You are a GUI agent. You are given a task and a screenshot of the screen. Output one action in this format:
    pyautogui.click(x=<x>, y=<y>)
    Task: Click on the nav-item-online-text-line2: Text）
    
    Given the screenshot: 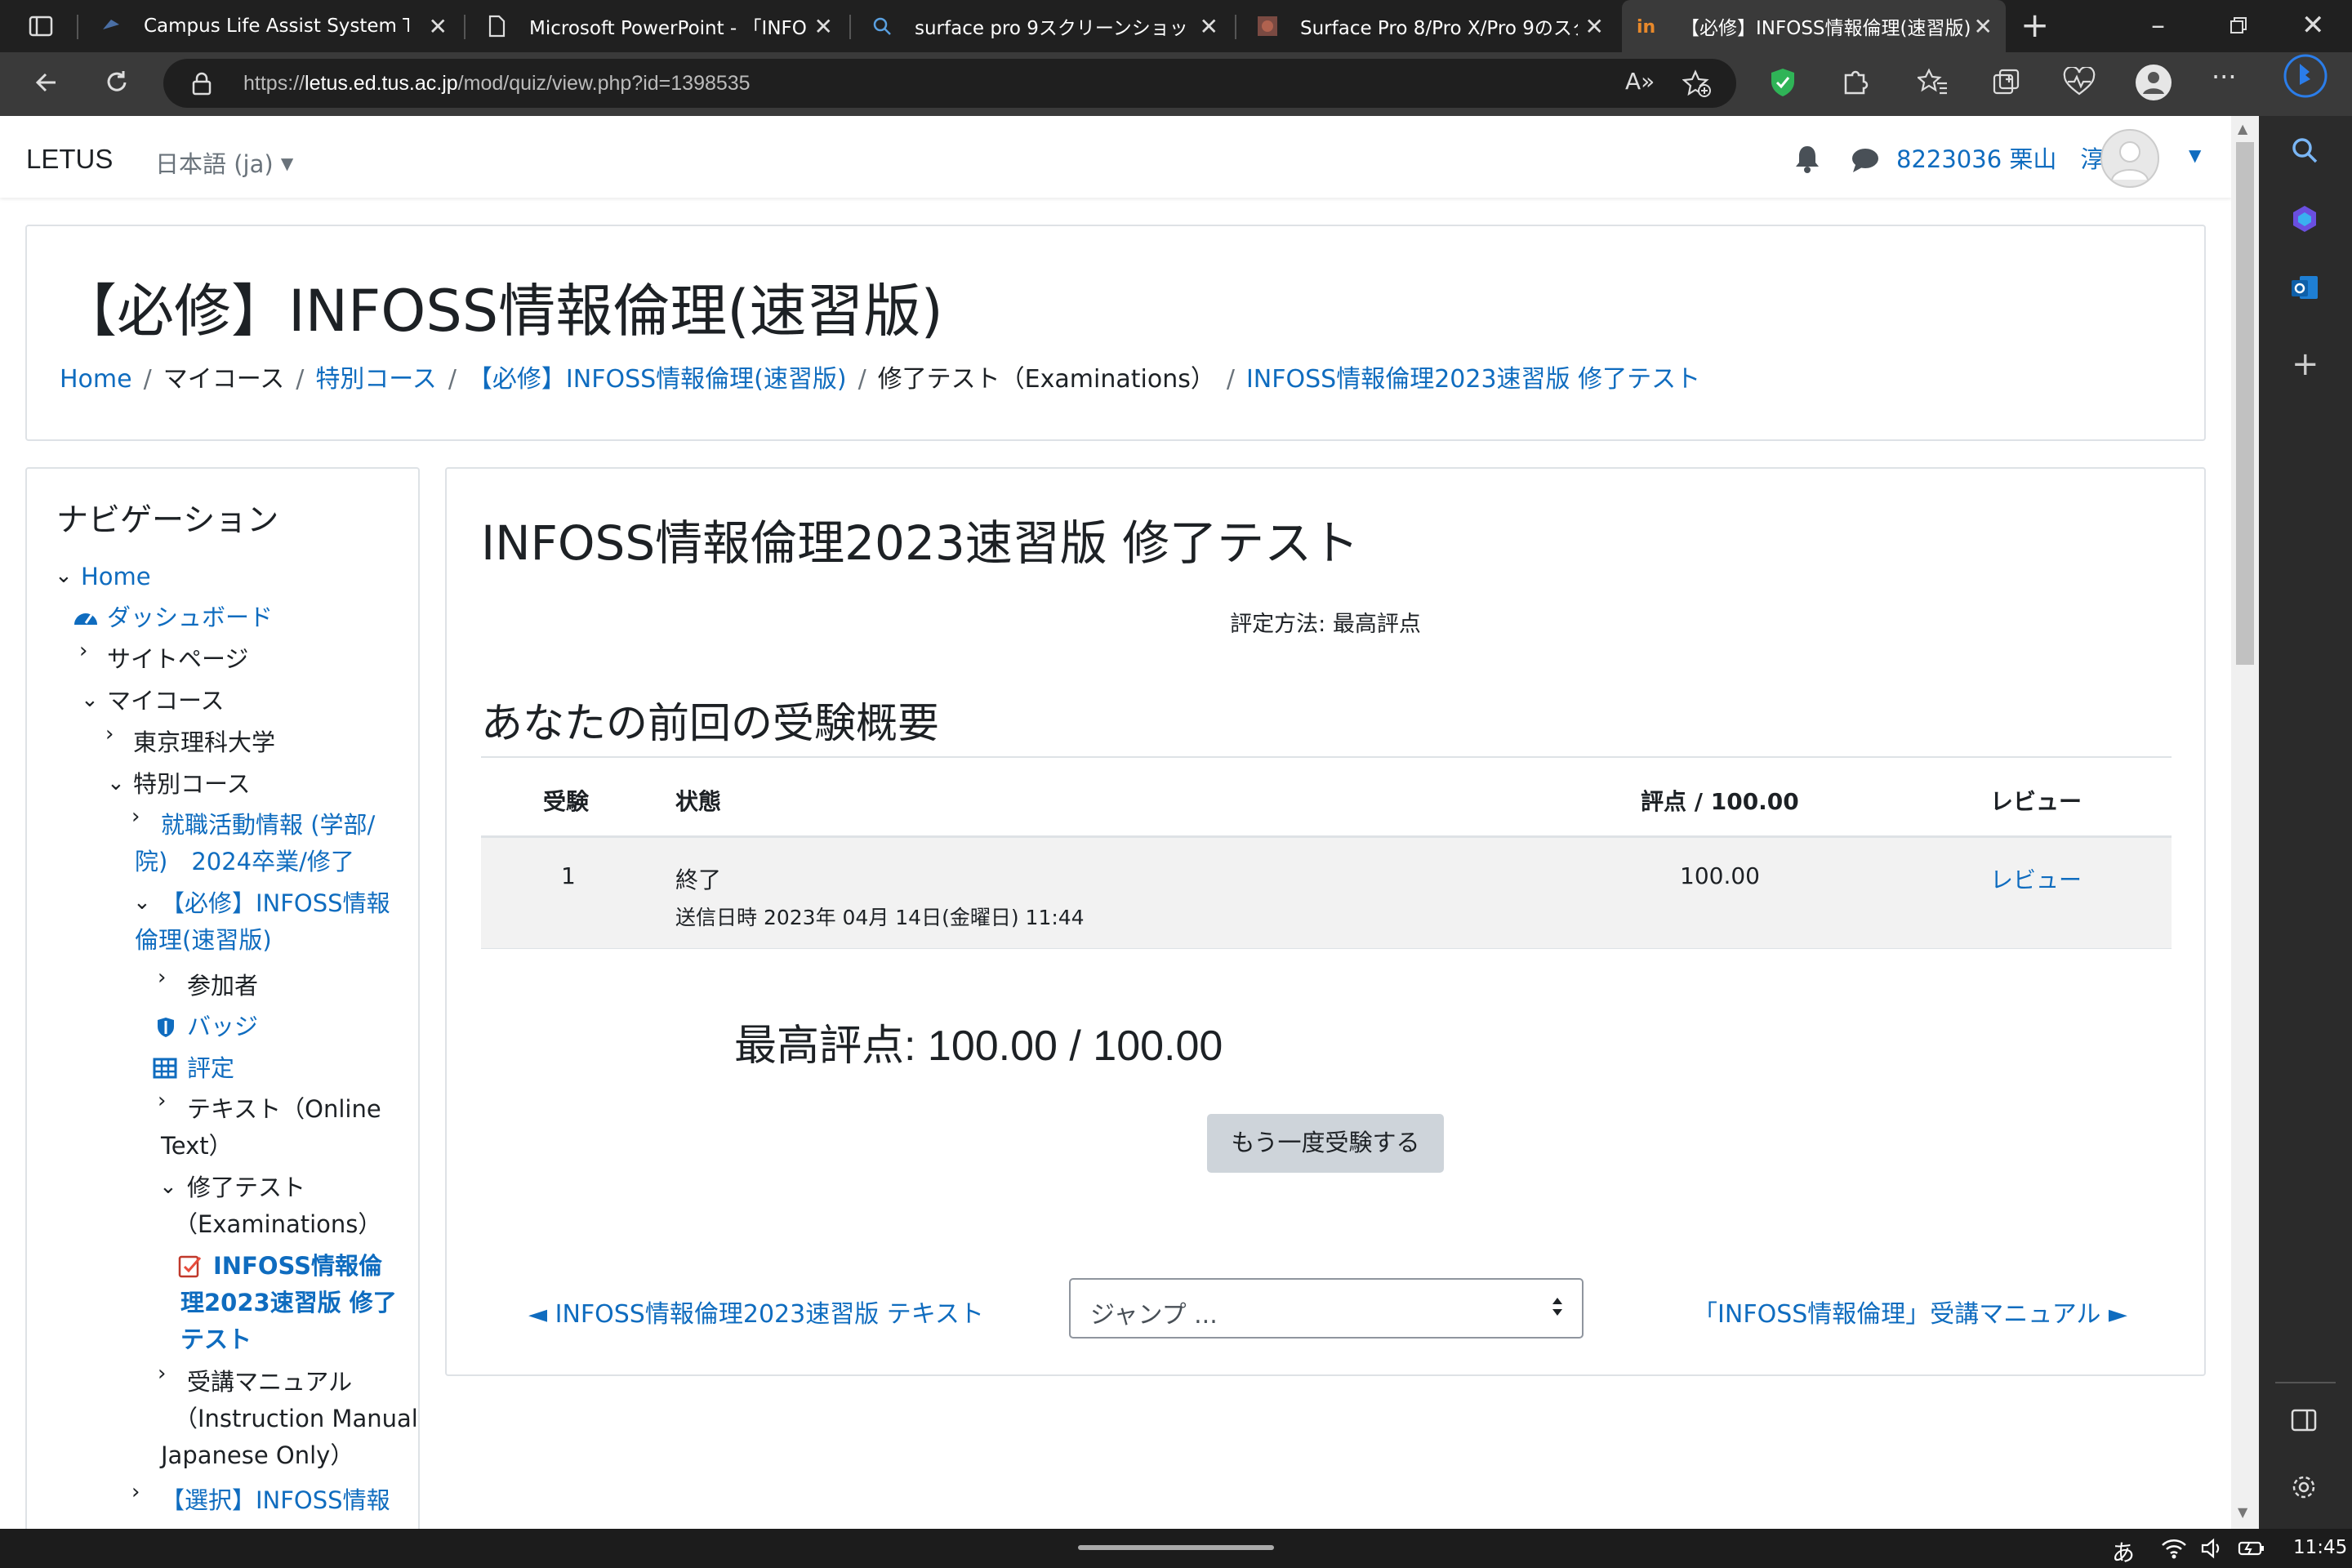 What is the action you would take?
    pyautogui.click(x=197, y=1146)
    